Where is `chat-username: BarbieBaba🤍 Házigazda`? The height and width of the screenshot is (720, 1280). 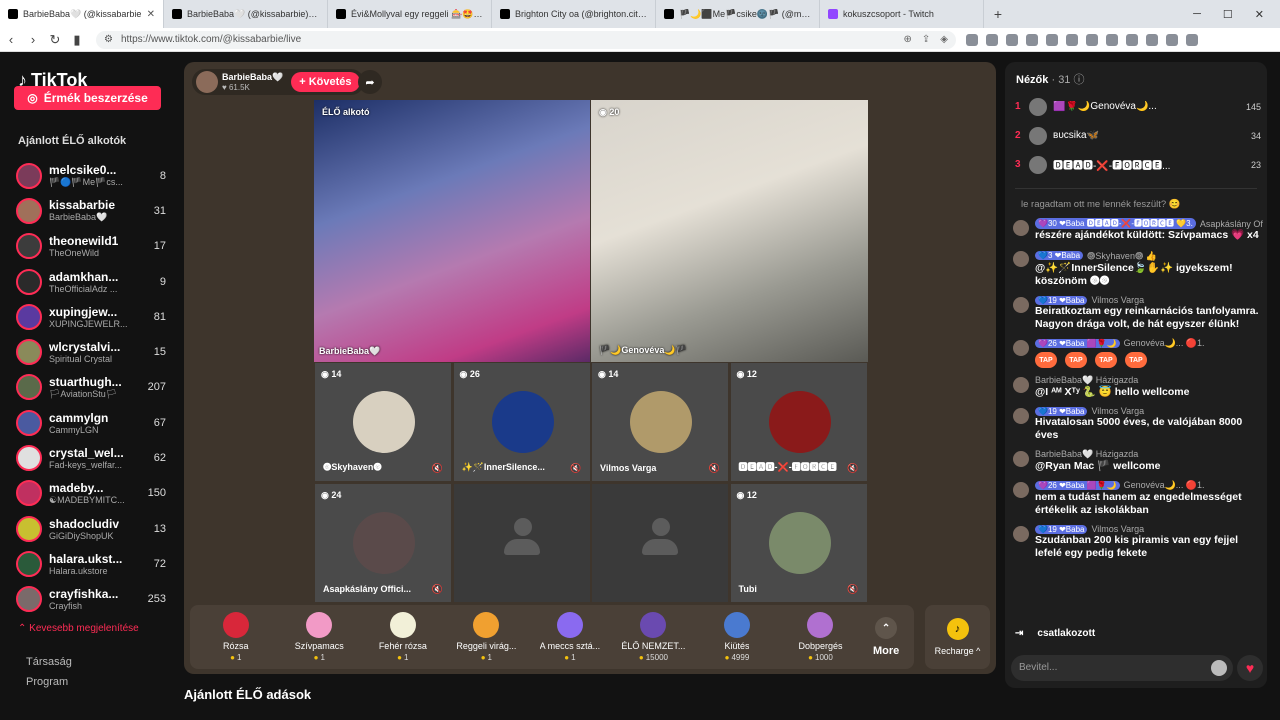 chat-username: BarbieBaba🤍 Házigazda is located at coordinates (1086, 454).